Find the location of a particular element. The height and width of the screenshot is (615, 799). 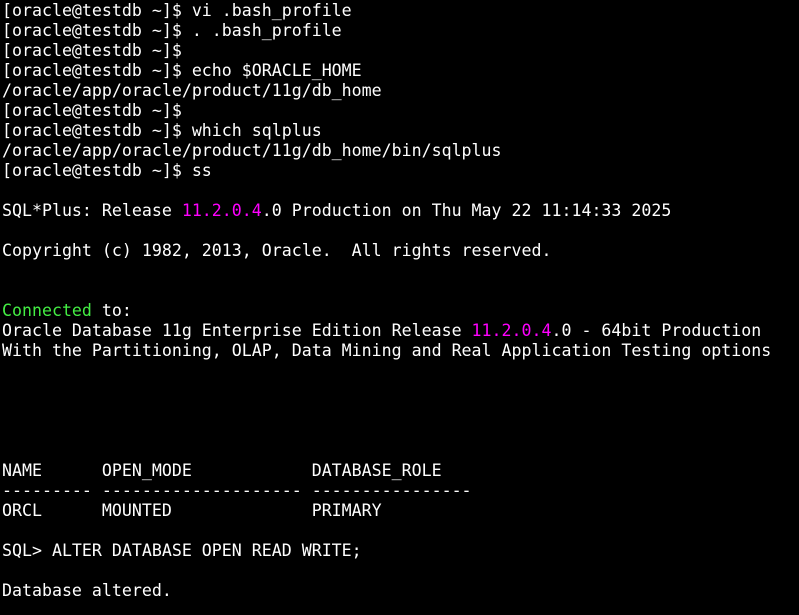

terminal-line: [oracle@testdb ~]$ vi .bash_profile is located at coordinates (400, 11).